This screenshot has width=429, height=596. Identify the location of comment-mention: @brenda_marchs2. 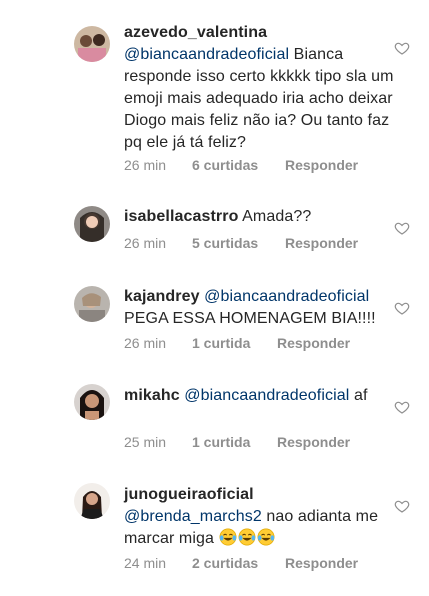
(193, 516).